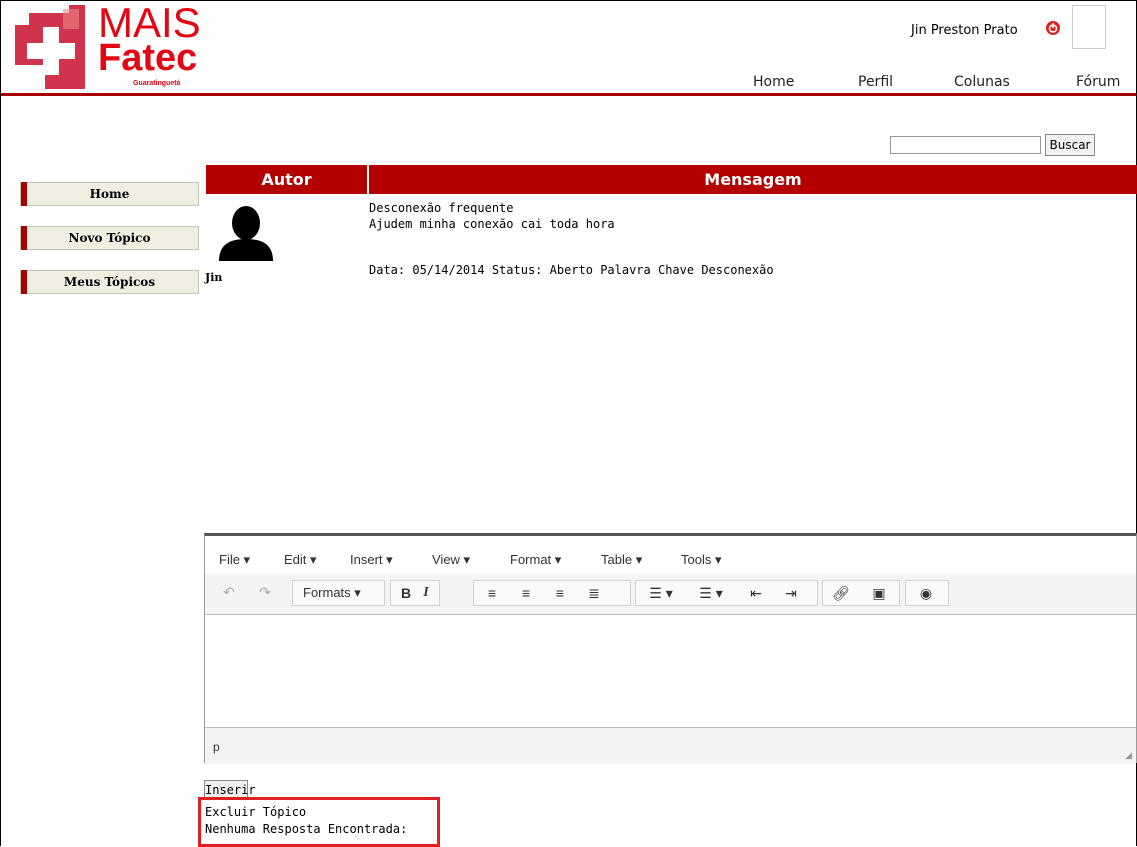 The height and width of the screenshot is (847, 1137). What do you see at coordinates (621, 560) in the screenshot?
I see `menu-table: Table ▾` at bounding box center [621, 560].